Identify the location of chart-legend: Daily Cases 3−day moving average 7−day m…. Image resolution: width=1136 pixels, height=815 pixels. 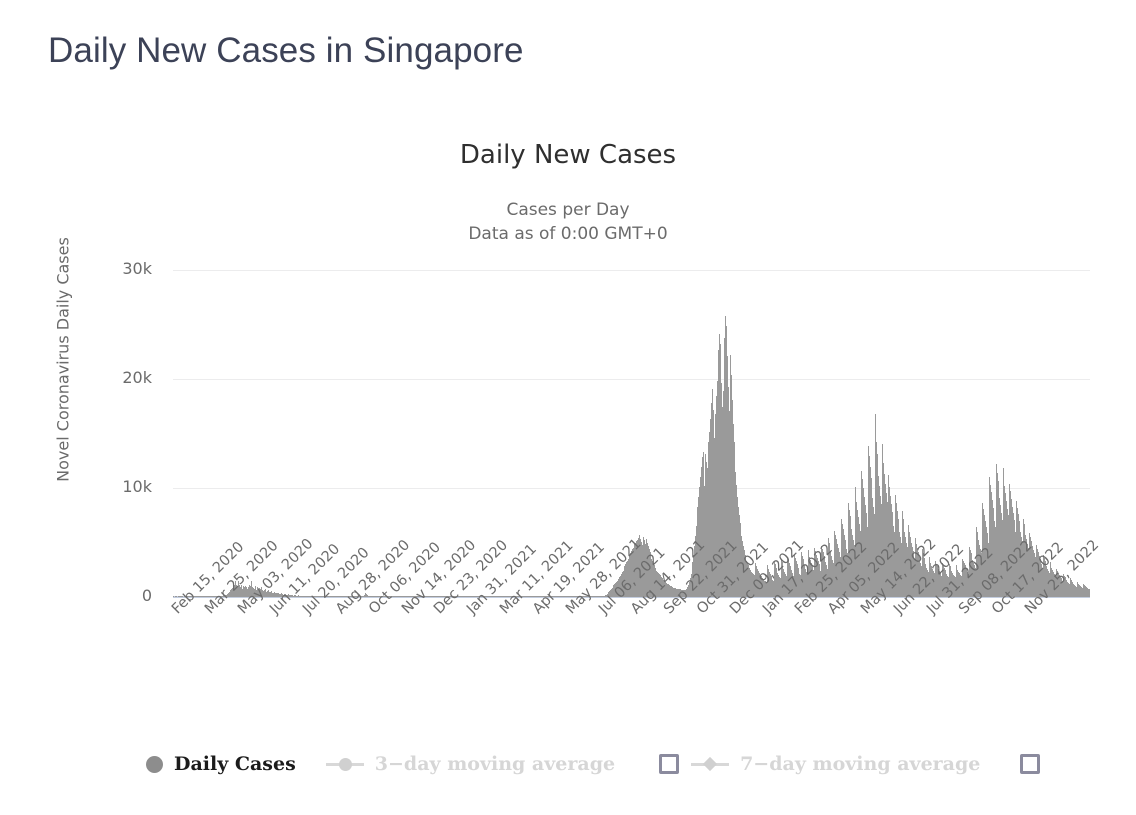
(593, 764).